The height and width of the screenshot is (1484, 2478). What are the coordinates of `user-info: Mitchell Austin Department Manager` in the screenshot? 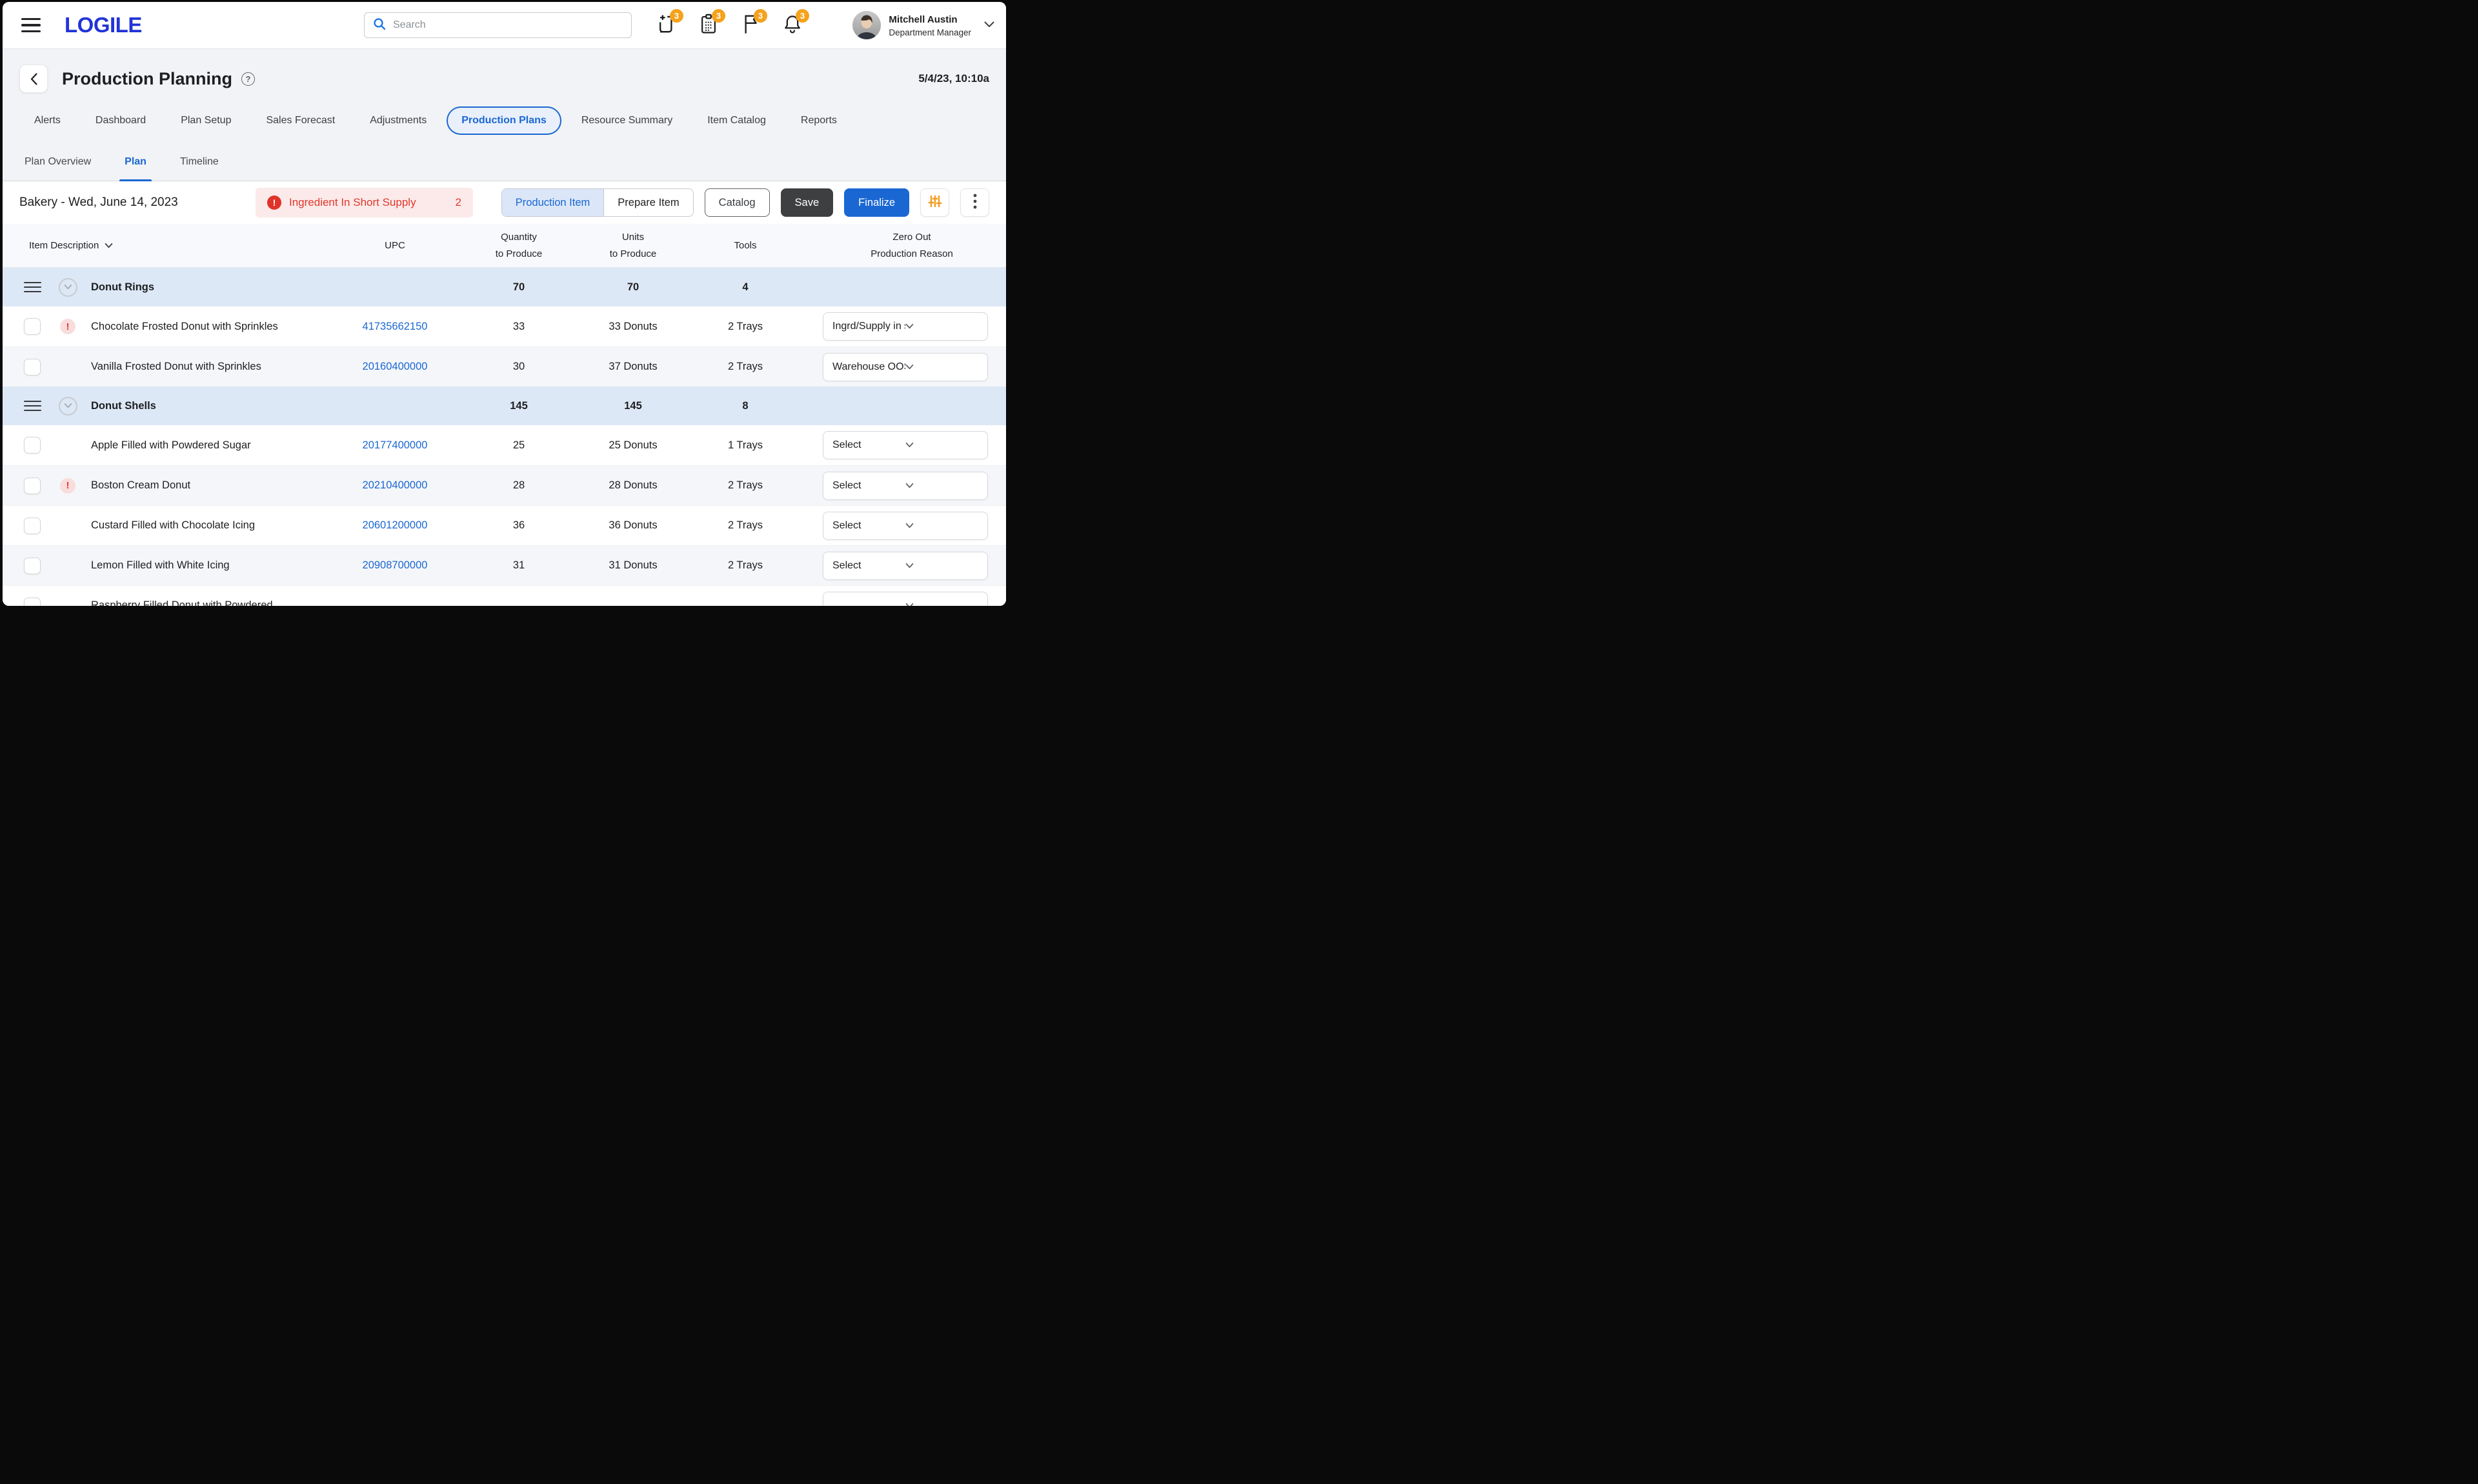 It's located at (930, 25).